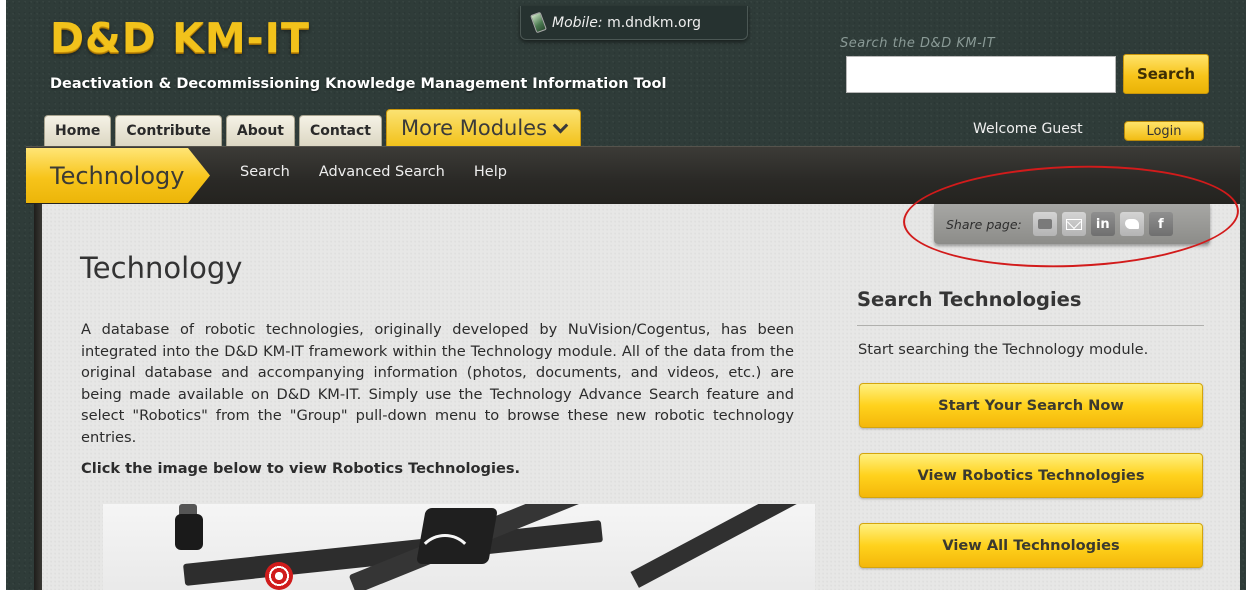 The image size is (1252, 590). I want to click on subnav-help: Help, so click(490, 172).